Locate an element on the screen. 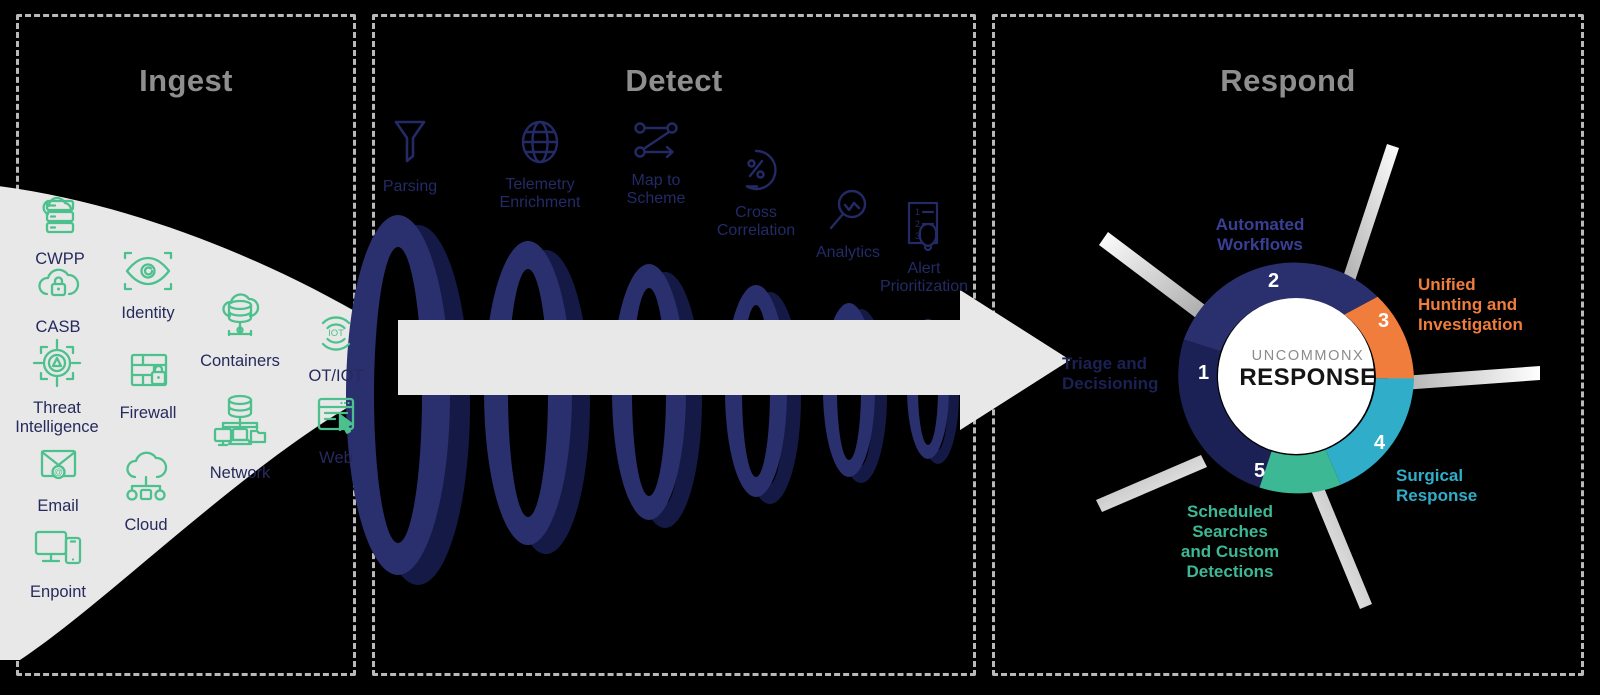 The width and height of the screenshot is (1600, 695). respond-label-triage: Triage and Decisioning is located at coordinates (1124, 374).